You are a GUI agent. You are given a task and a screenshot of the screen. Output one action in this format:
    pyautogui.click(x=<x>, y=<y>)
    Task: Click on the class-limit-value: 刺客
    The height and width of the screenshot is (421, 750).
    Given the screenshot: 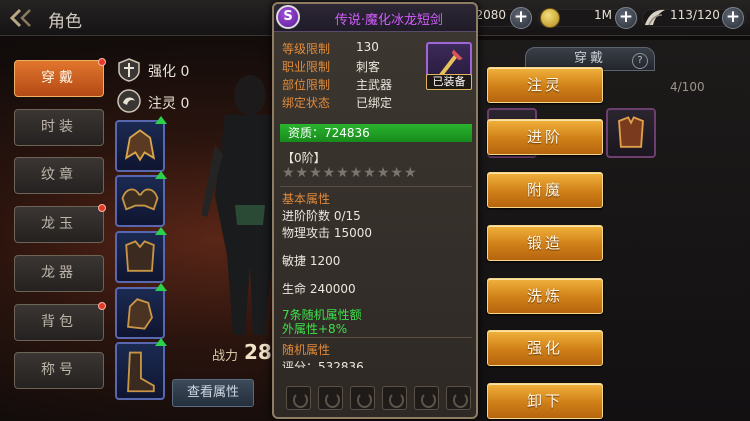 What is the action you would take?
    pyautogui.click(x=368, y=67)
    